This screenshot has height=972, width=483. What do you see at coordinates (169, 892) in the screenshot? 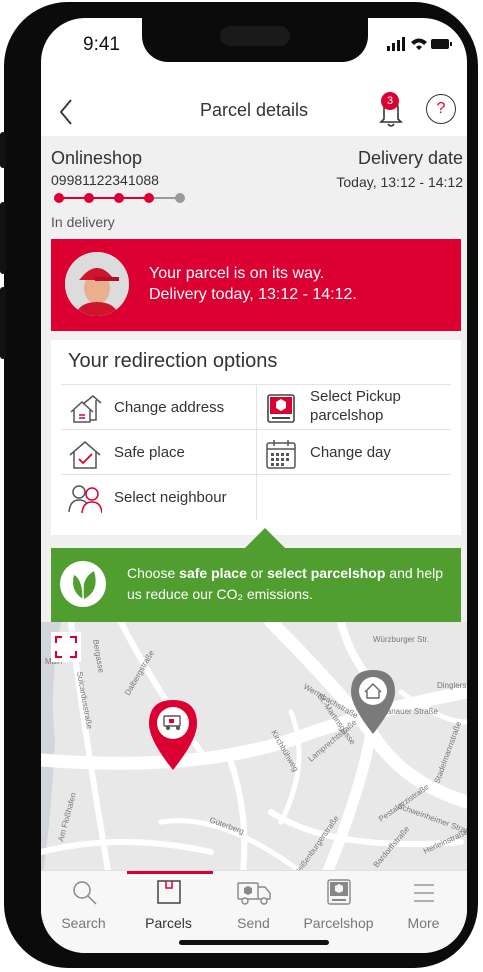
I see `parcels-icon` at bounding box center [169, 892].